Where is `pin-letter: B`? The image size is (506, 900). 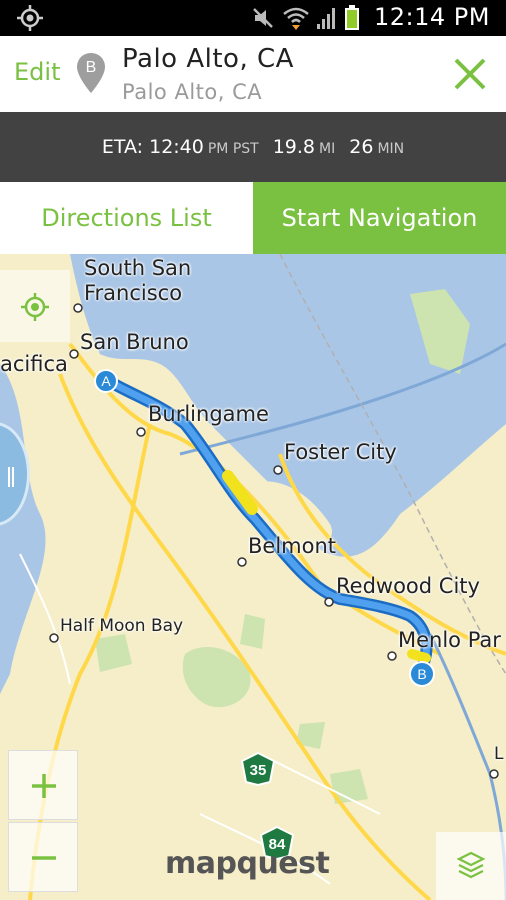
pin-letter: B is located at coordinates (91, 67).